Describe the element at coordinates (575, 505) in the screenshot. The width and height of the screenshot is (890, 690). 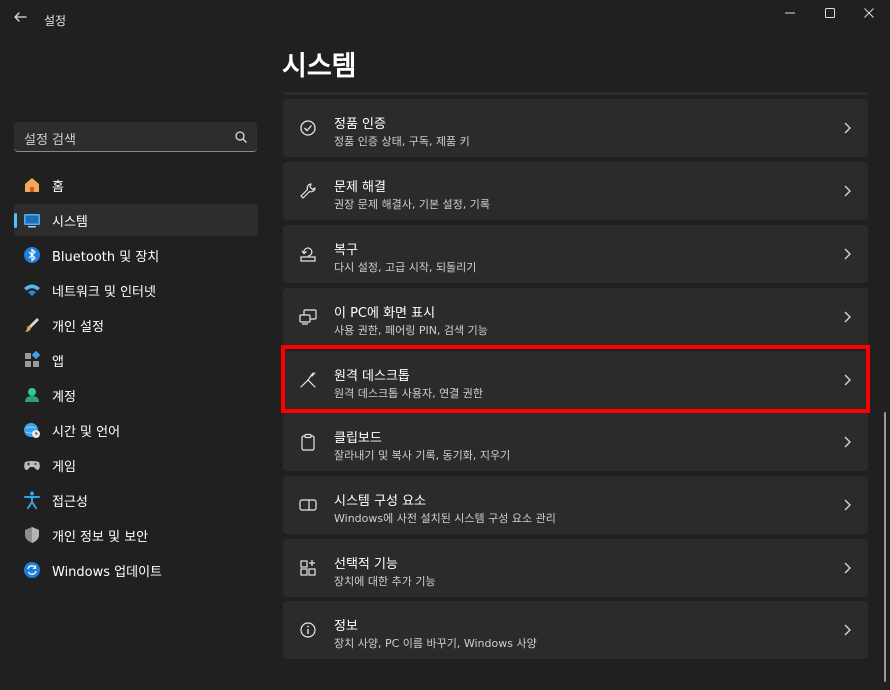
I see `card-system-components: 시스템 구성 요소 Windows에 사전 설치된 시스템 구성 요소 관리` at that location.